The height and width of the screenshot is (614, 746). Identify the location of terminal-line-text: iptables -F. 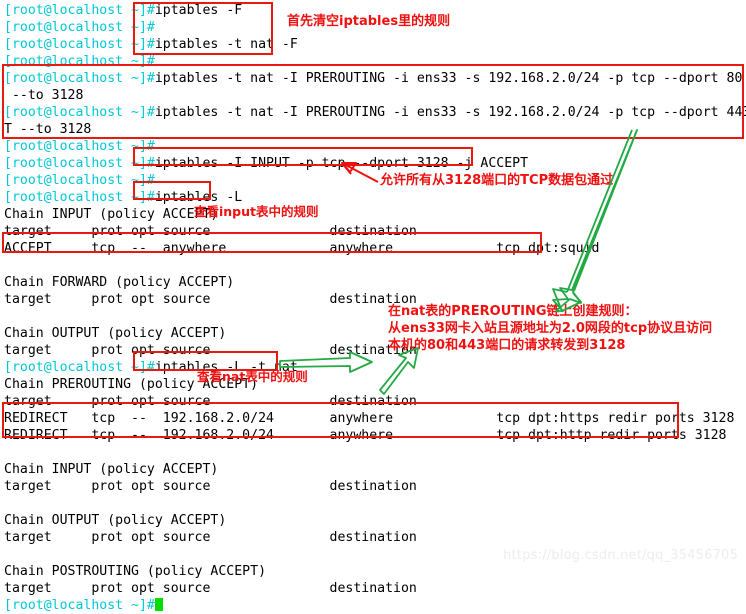
(198, 10).